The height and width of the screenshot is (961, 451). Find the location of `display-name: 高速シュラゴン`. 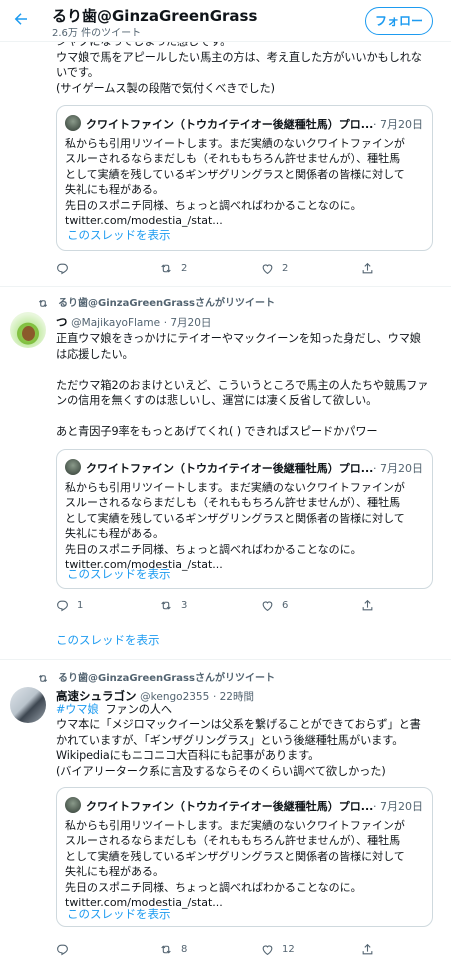

display-name: 高速シュラゴン is located at coordinates (96, 696).